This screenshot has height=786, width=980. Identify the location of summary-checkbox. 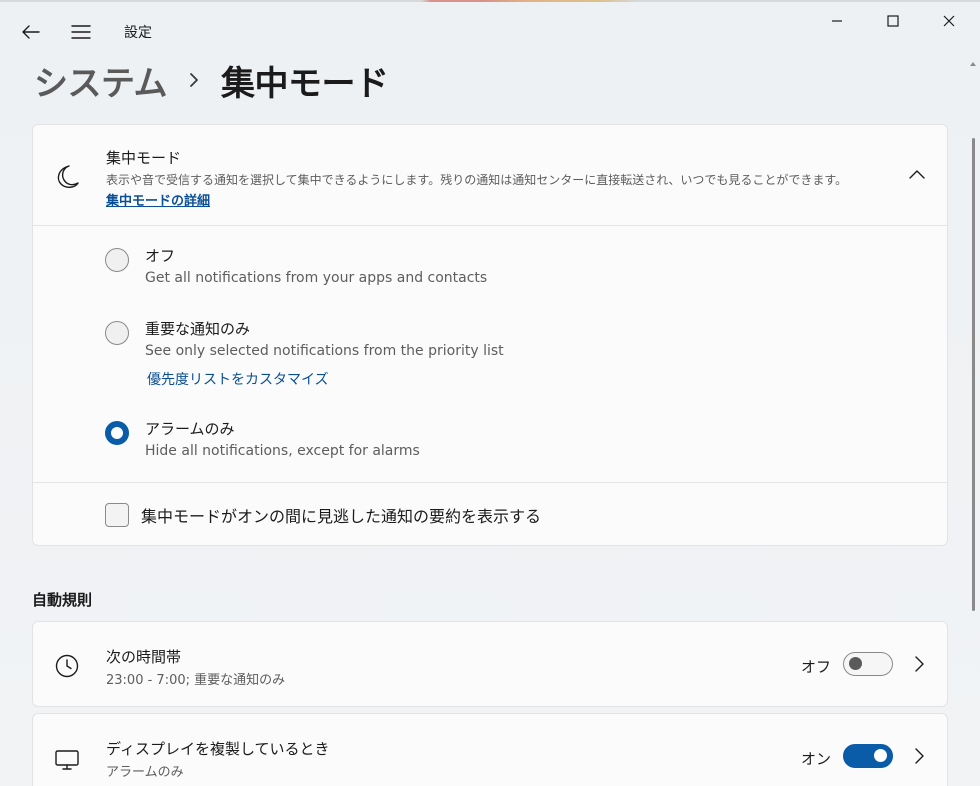
(117, 515).